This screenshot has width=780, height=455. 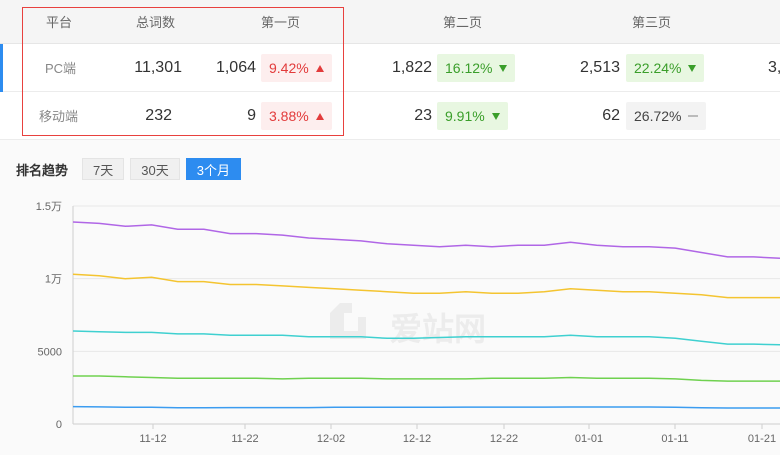 I want to click on page3-percent-badge: 22.24%, so click(x=665, y=68).